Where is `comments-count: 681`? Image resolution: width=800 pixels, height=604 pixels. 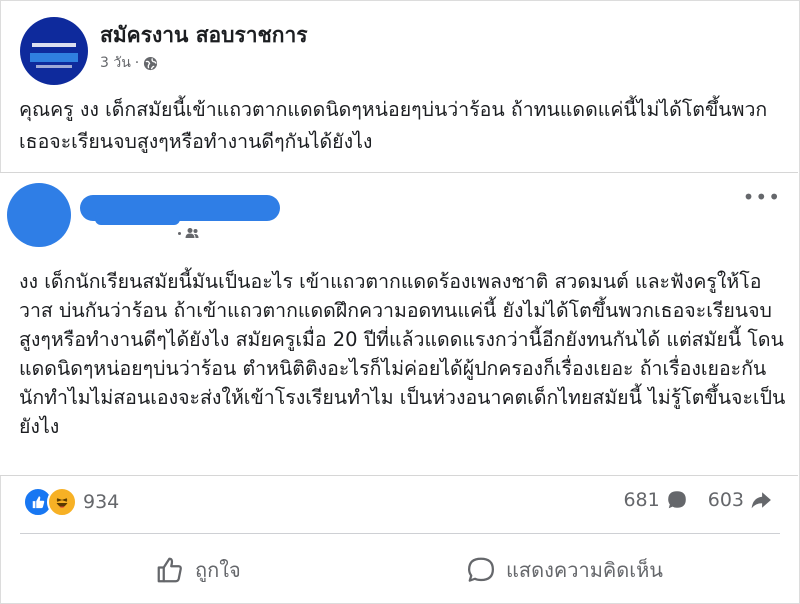 comments-count: 681 is located at coordinates (641, 500).